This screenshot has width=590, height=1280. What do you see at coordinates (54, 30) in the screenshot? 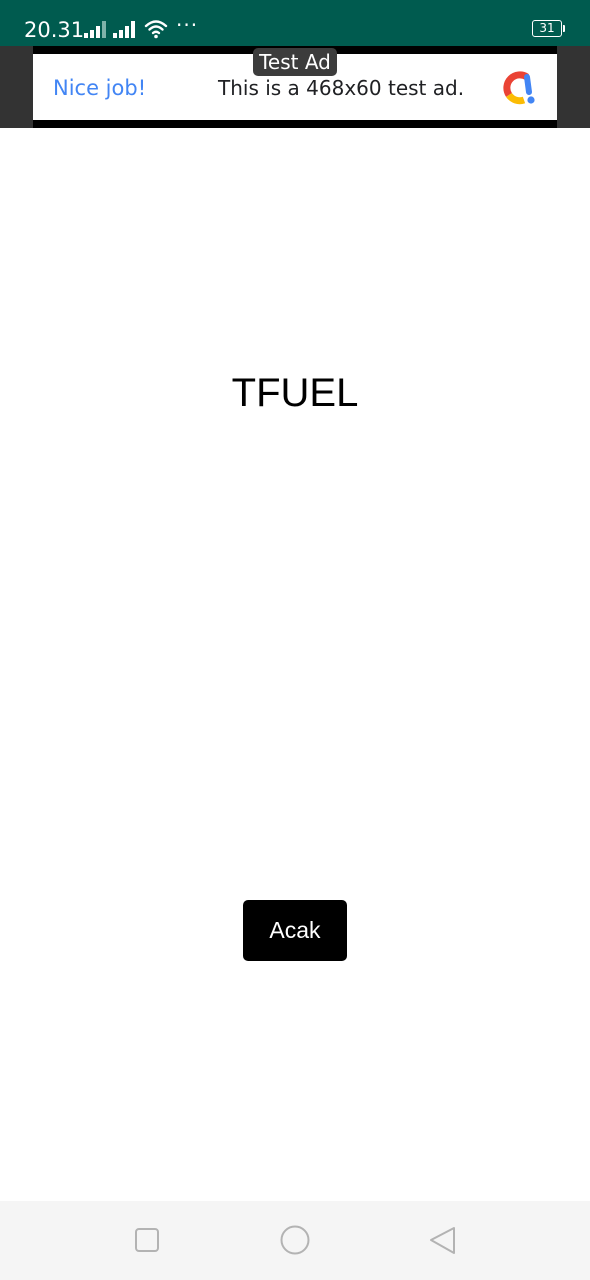
I see `status-time: 20.31` at bounding box center [54, 30].